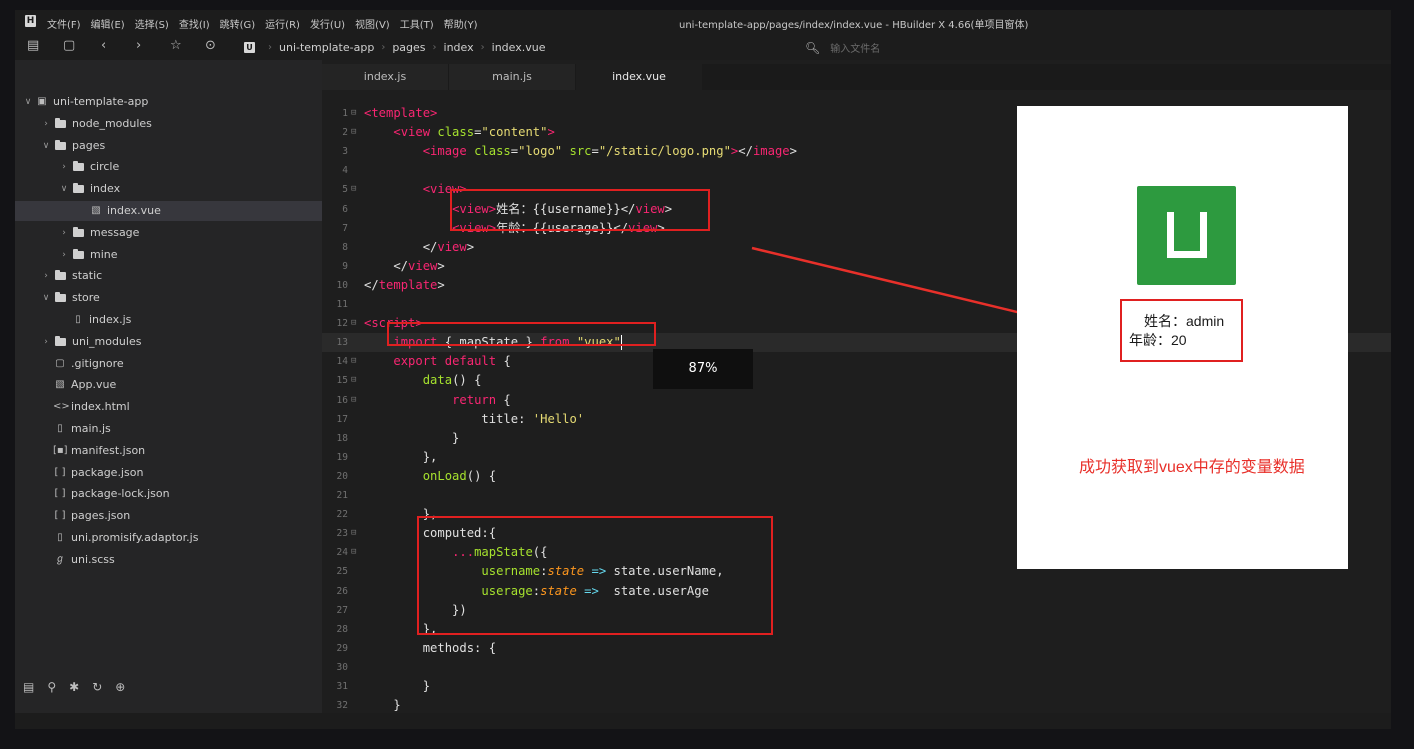  I want to click on forward-arrow-icon: ›, so click(138, 46).